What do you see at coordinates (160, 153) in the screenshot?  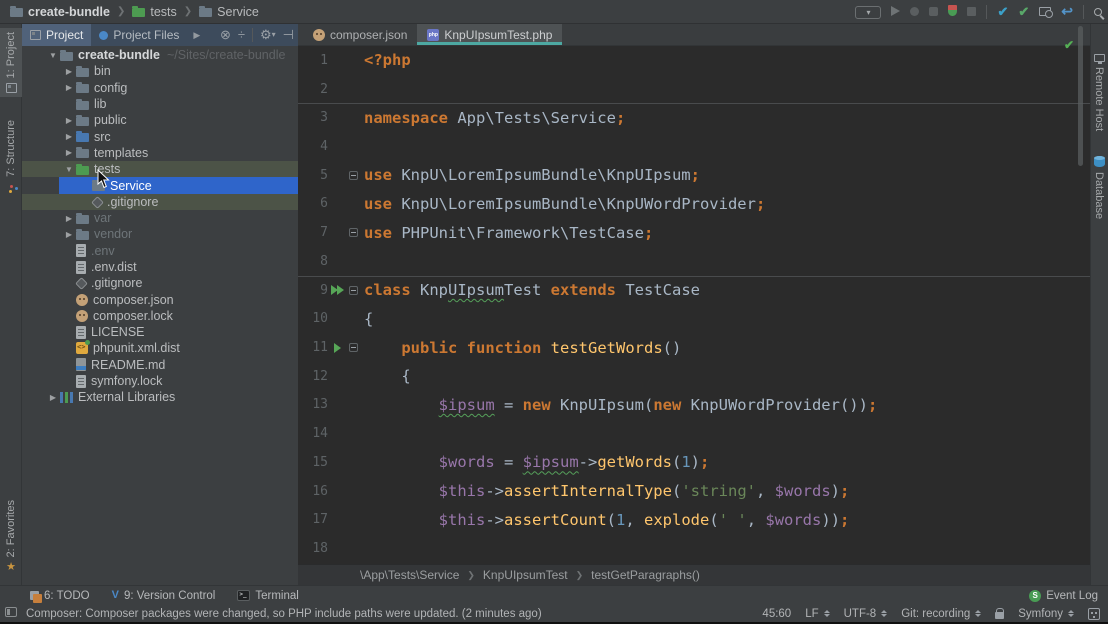 I see `tree-item-templates: ▶ templates` at bounding box center [160, 153].